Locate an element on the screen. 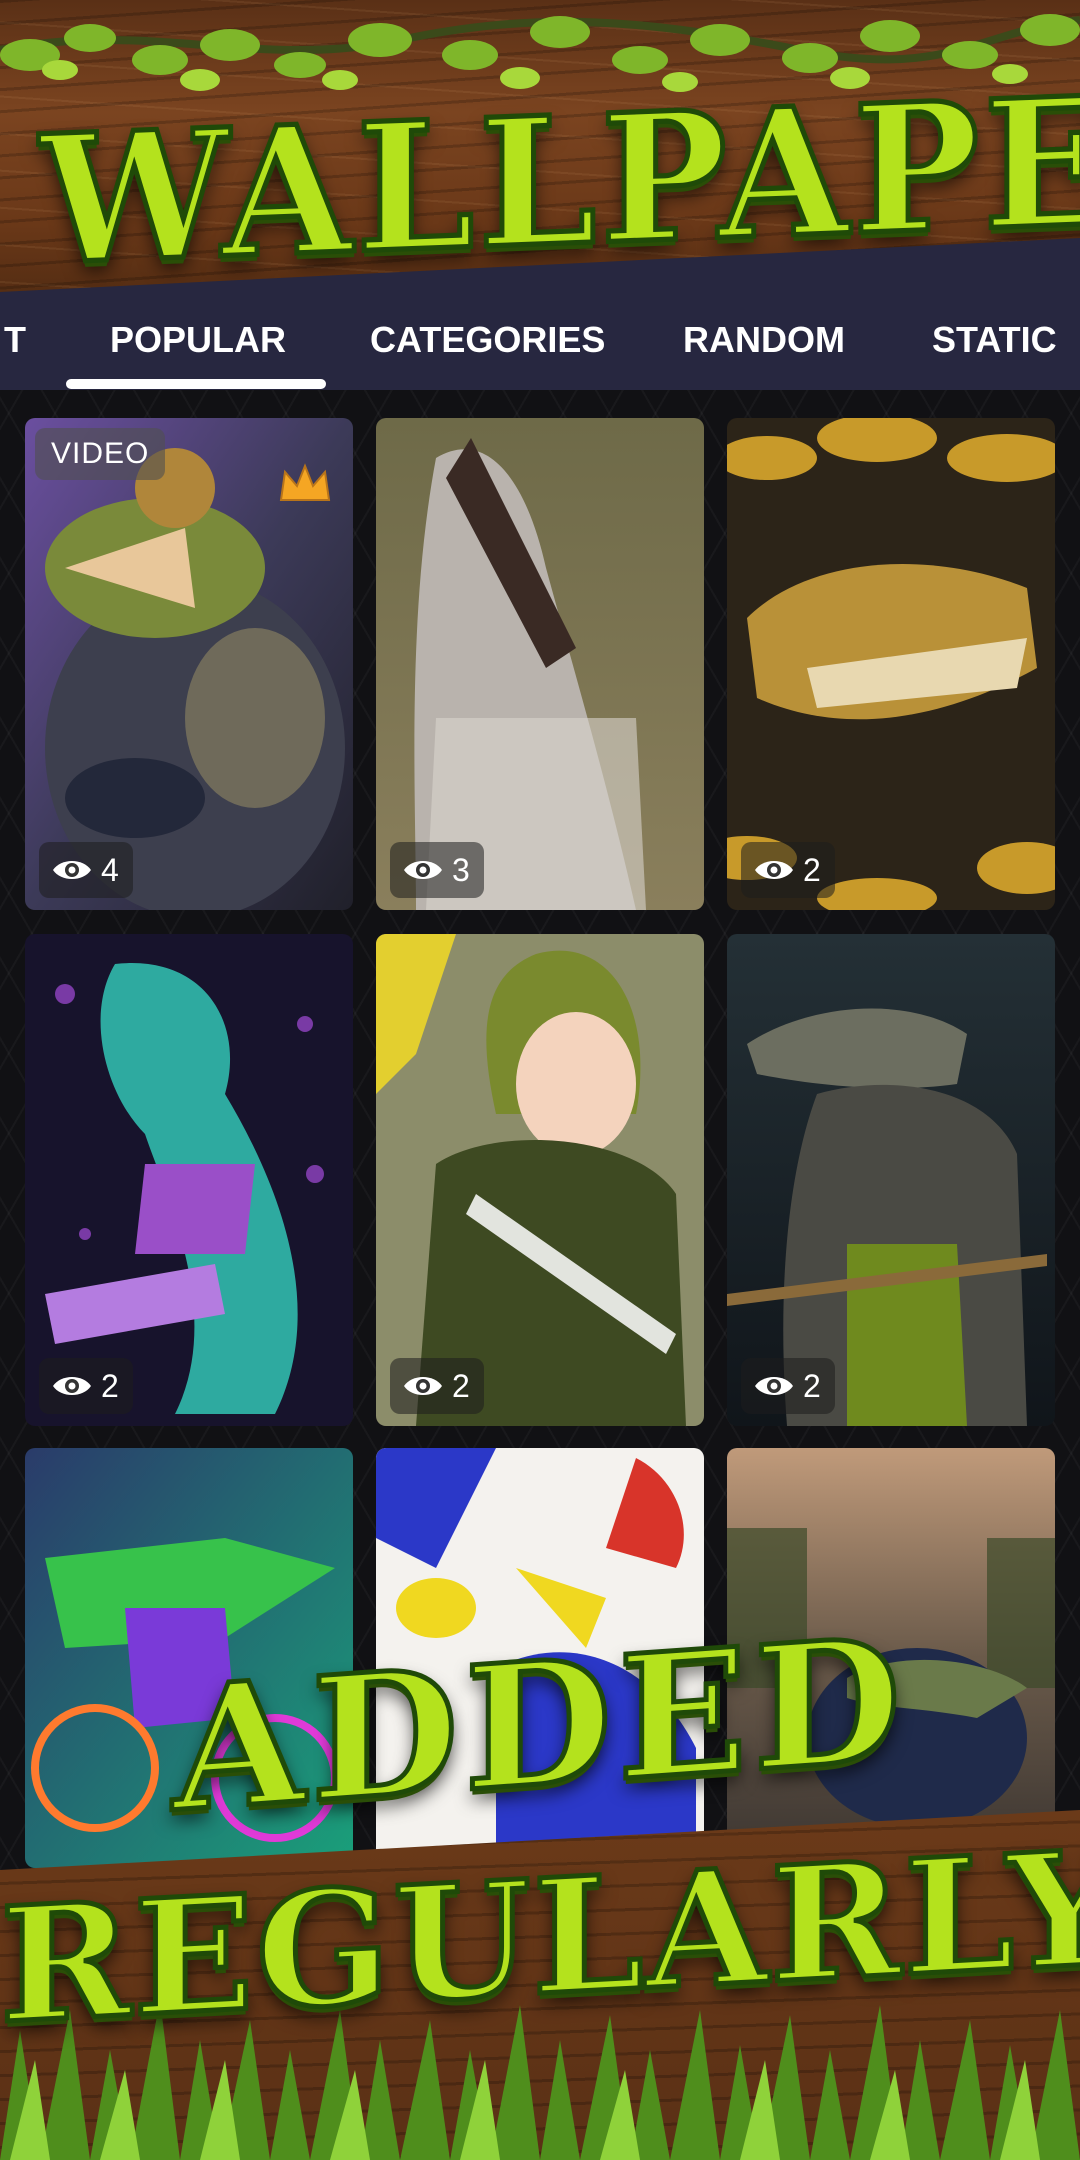 This screenshot has height=2160, width=1080. tab-partial: T is located at coordinates (15, 340).